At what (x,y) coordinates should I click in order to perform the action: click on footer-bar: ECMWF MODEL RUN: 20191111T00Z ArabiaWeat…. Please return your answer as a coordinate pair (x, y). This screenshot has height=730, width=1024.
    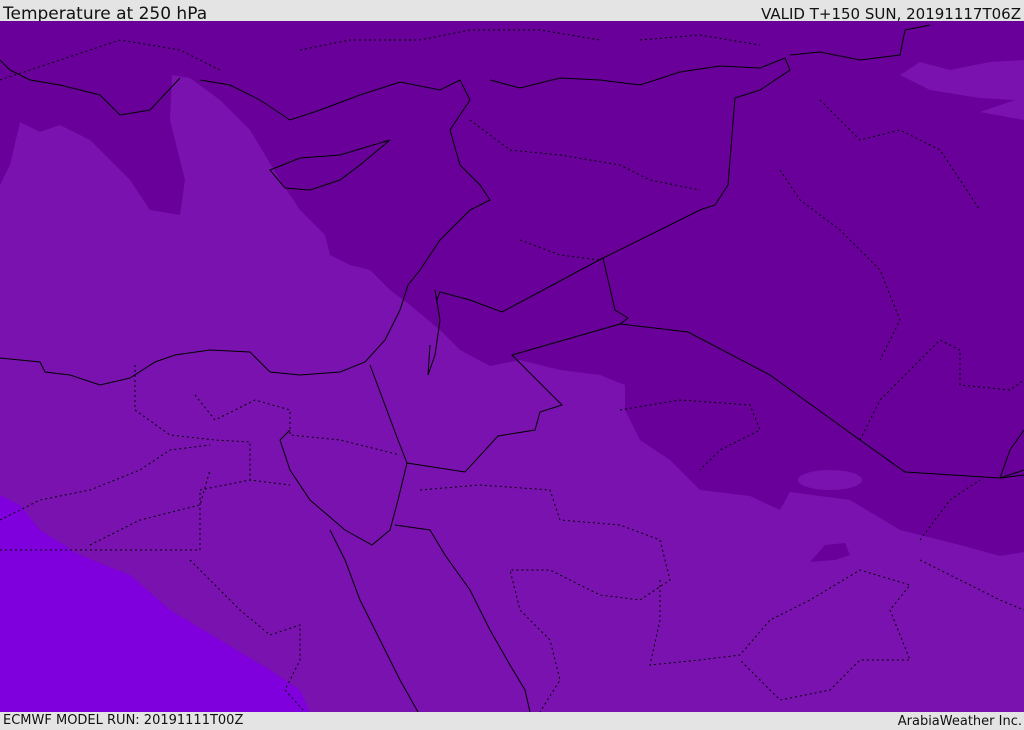
    Looking at the image, I should click on (512, 720).